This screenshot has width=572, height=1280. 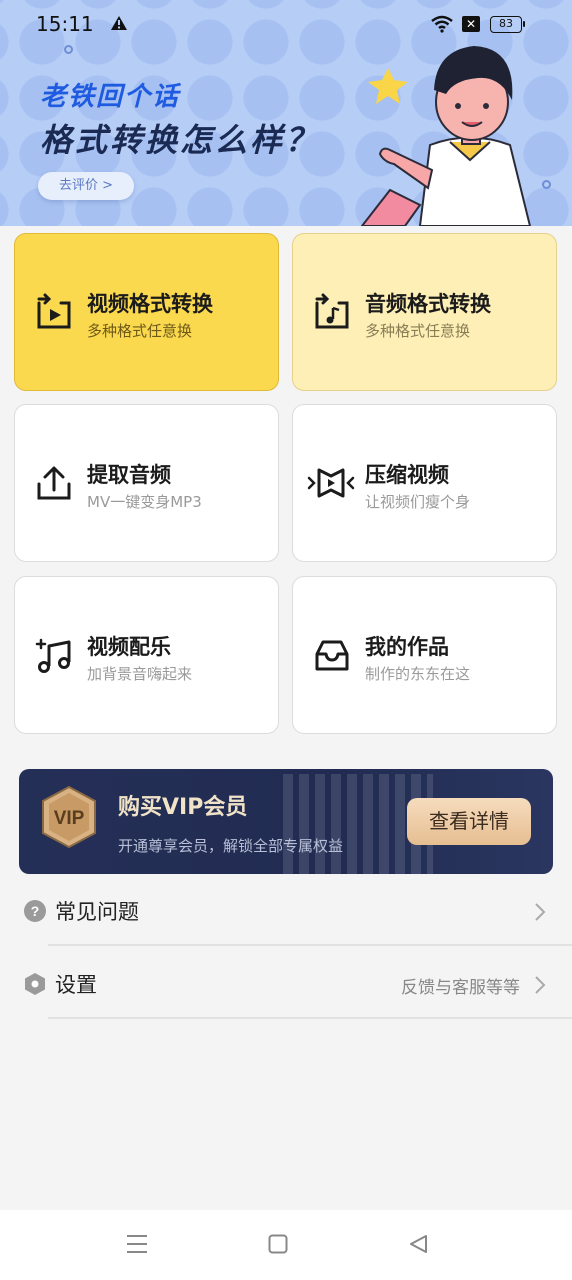 What do you see at coordinates (332, 655) in the screenshot?
I see `inbox-icon` at bounding box center [332, 655].